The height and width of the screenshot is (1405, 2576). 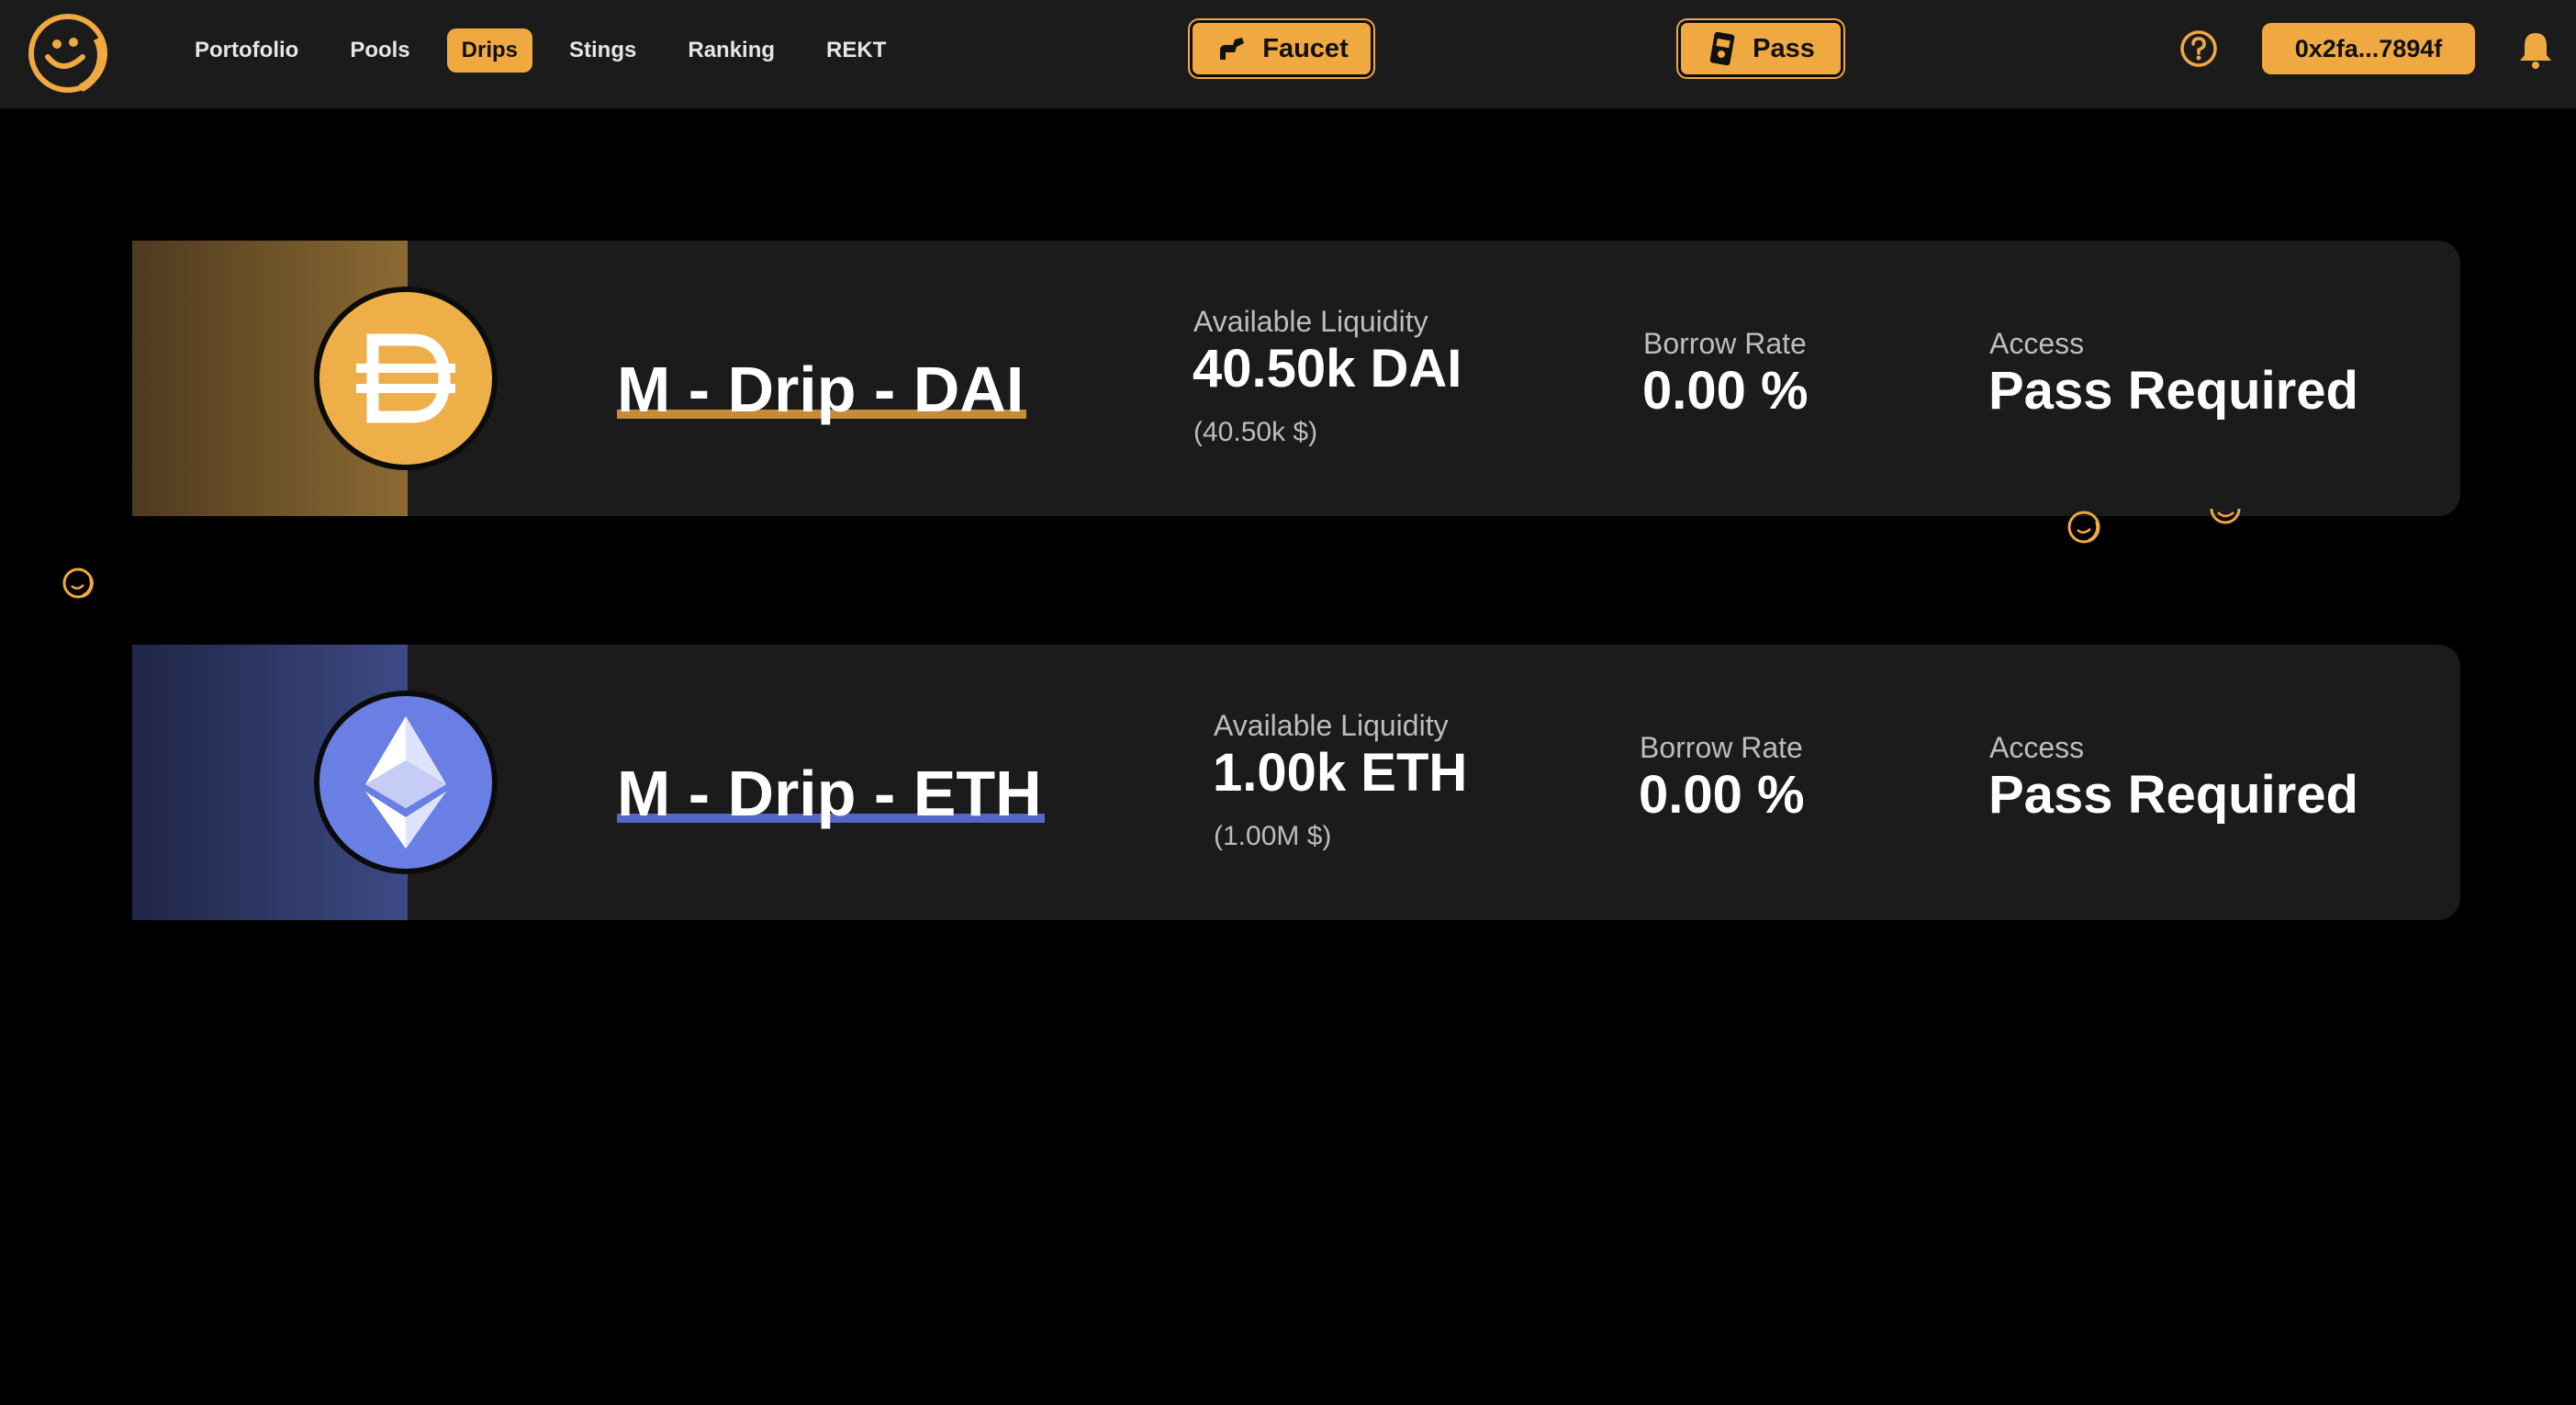 I want to click on nav-pools: Pools, so click(x=379, y=50).